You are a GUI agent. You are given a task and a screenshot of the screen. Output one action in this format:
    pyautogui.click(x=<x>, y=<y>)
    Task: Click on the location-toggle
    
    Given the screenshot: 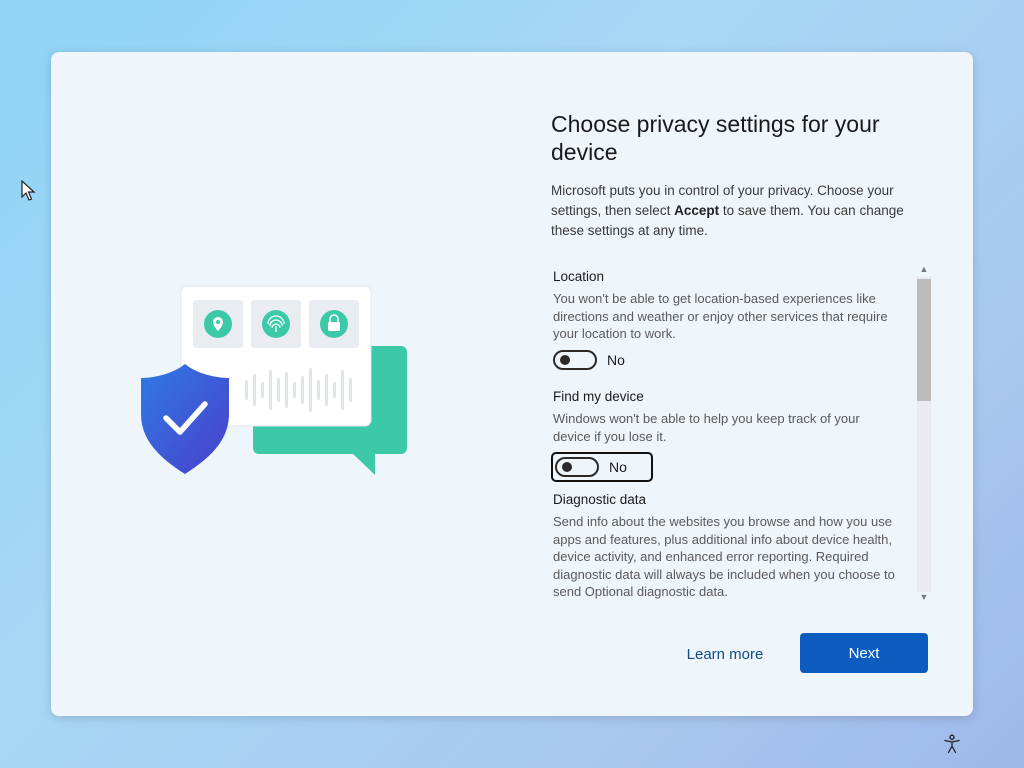 What is the action you would take?
    pyautogui.click(x=575, y=359)
    